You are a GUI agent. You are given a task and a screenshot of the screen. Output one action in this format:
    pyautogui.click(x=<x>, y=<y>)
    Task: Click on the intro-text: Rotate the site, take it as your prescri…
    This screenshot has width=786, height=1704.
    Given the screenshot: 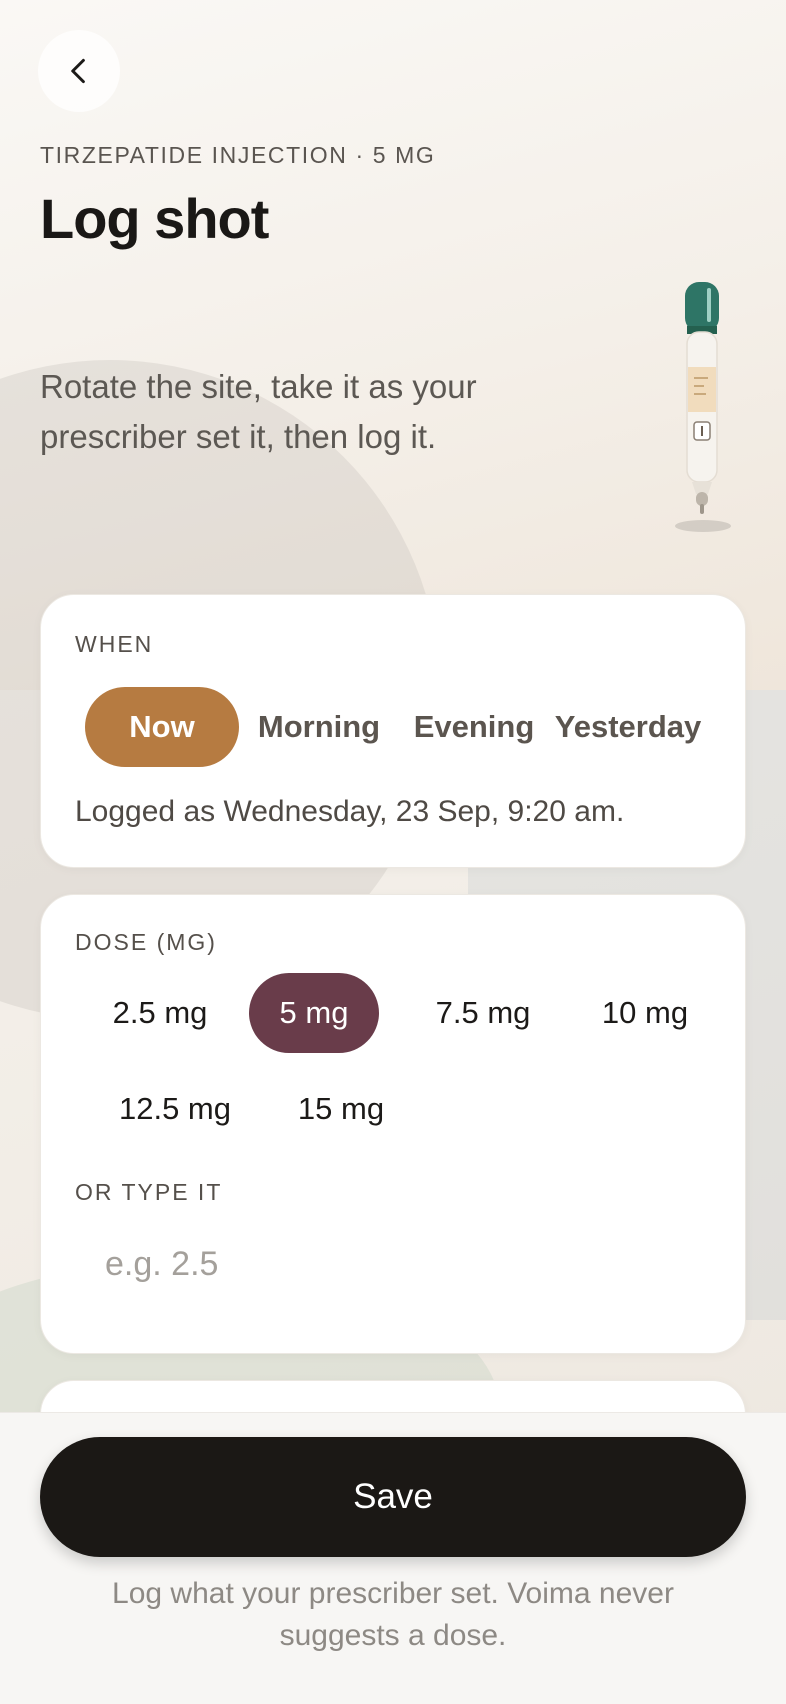 What is the action you would take?
    pyautogui.click(x=258, y=411)
    